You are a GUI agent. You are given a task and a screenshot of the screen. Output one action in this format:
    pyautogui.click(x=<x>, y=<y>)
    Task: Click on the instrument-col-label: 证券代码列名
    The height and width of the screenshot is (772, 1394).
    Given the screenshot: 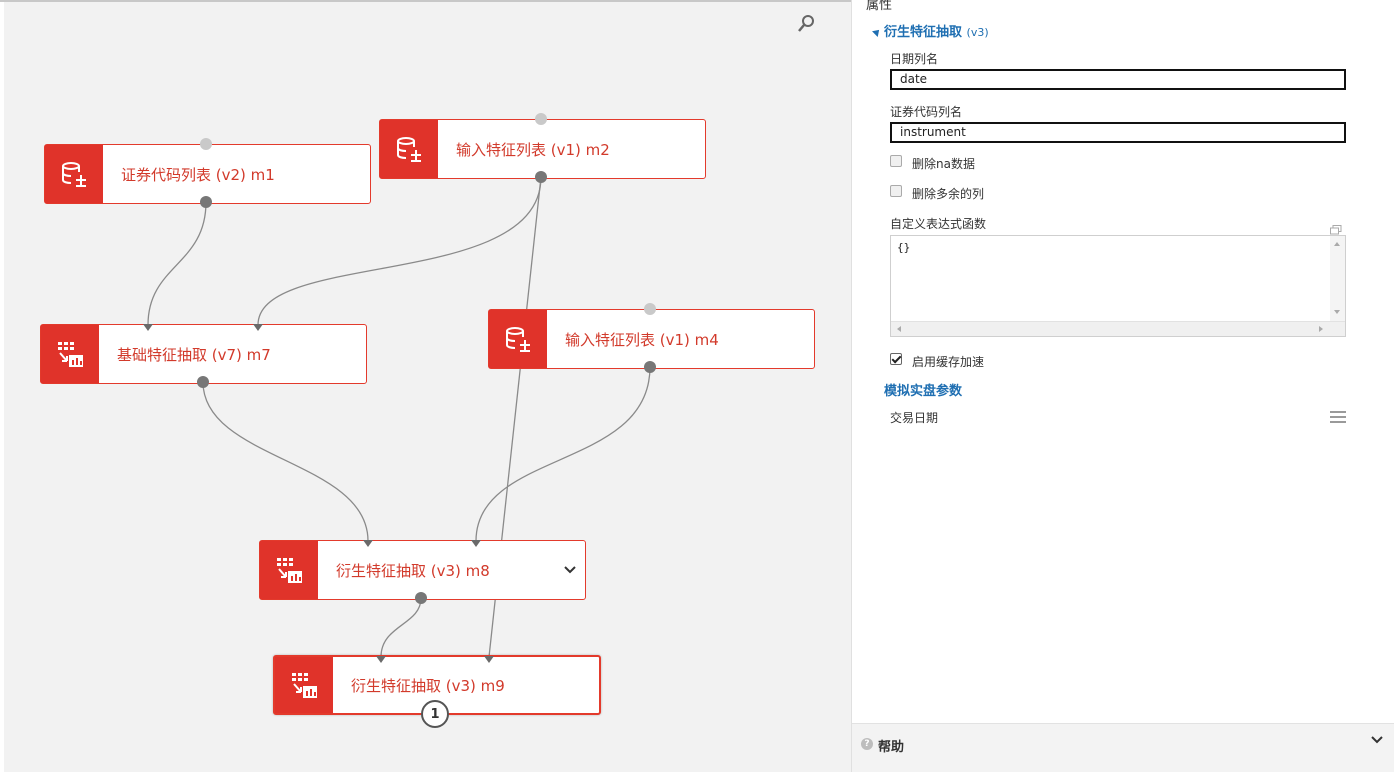 What is the action you would take?
    pyautogui.click(x=926, y=112)
    